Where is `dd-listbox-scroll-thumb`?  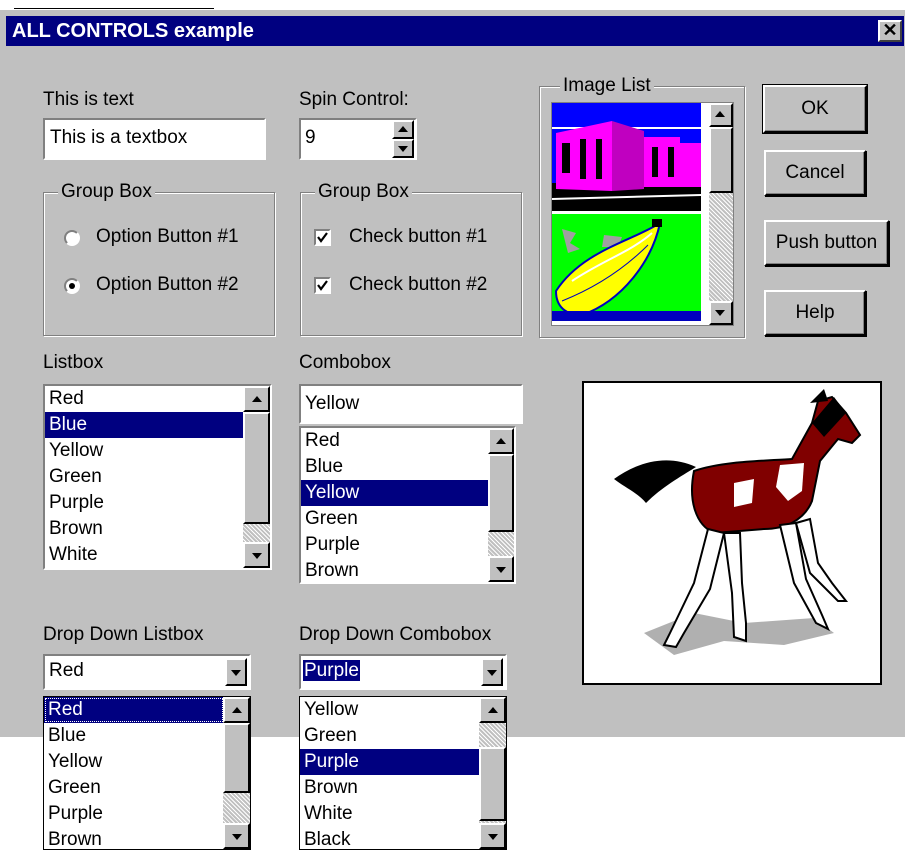
dd-listbox-scroll-thumb is located at coordinates (236, 758).